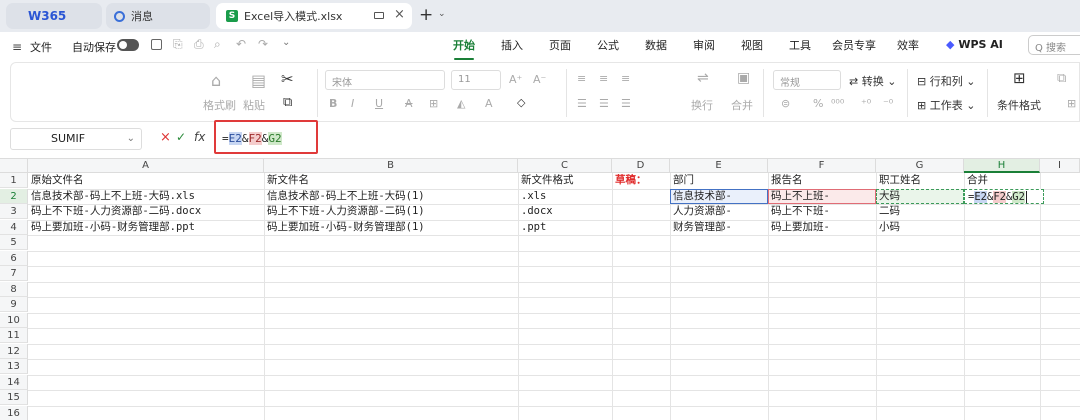 Image resolution: width=1080 pixels, height=420 pixels. Describe the element at coordinates (241, 44) in the screenshot. I see `undo-icon: ↶` at that location.